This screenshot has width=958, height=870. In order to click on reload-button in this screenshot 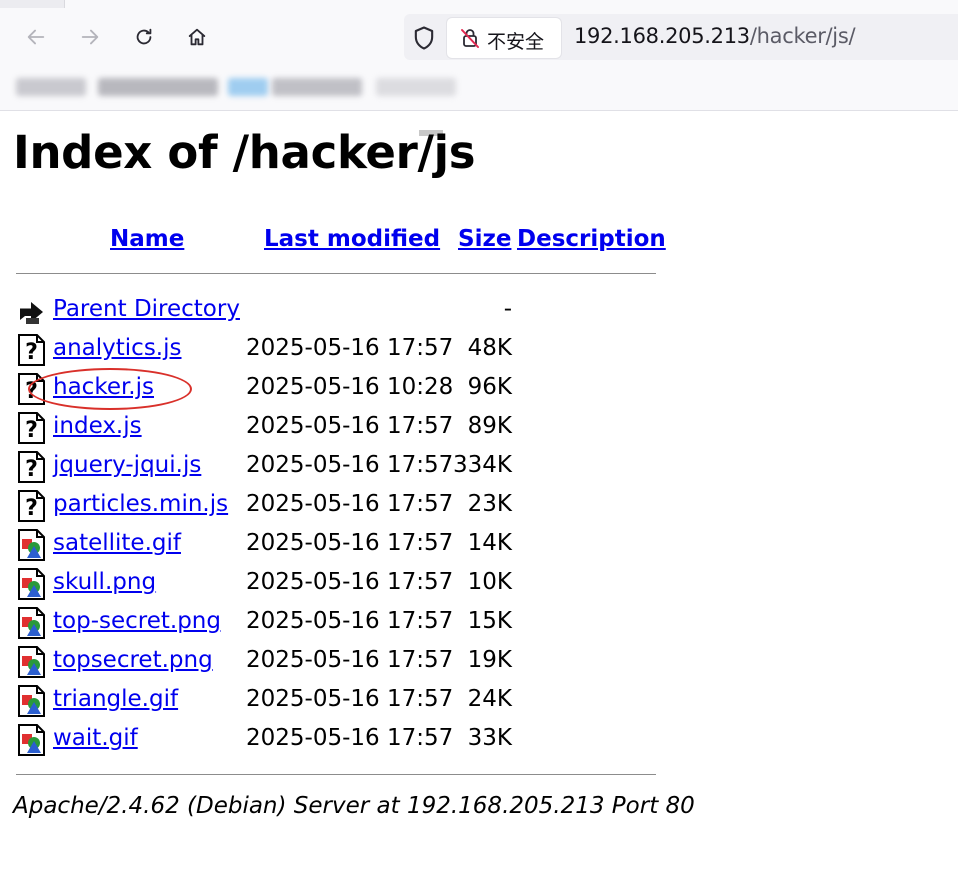, I will do `click(144, 37)`.